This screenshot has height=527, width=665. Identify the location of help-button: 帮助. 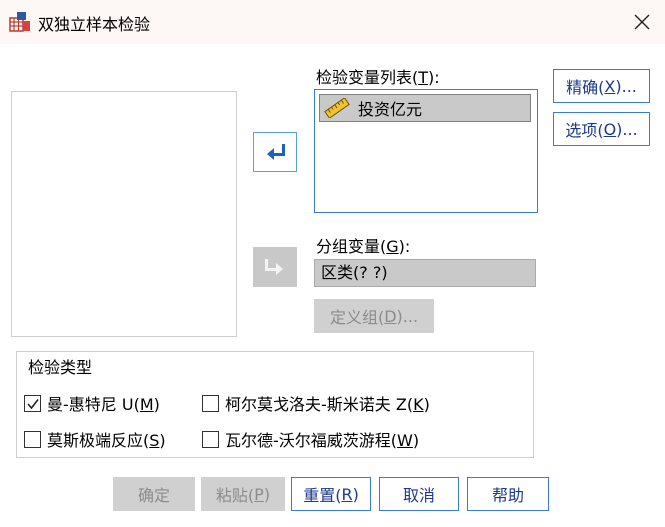
(508, 494).